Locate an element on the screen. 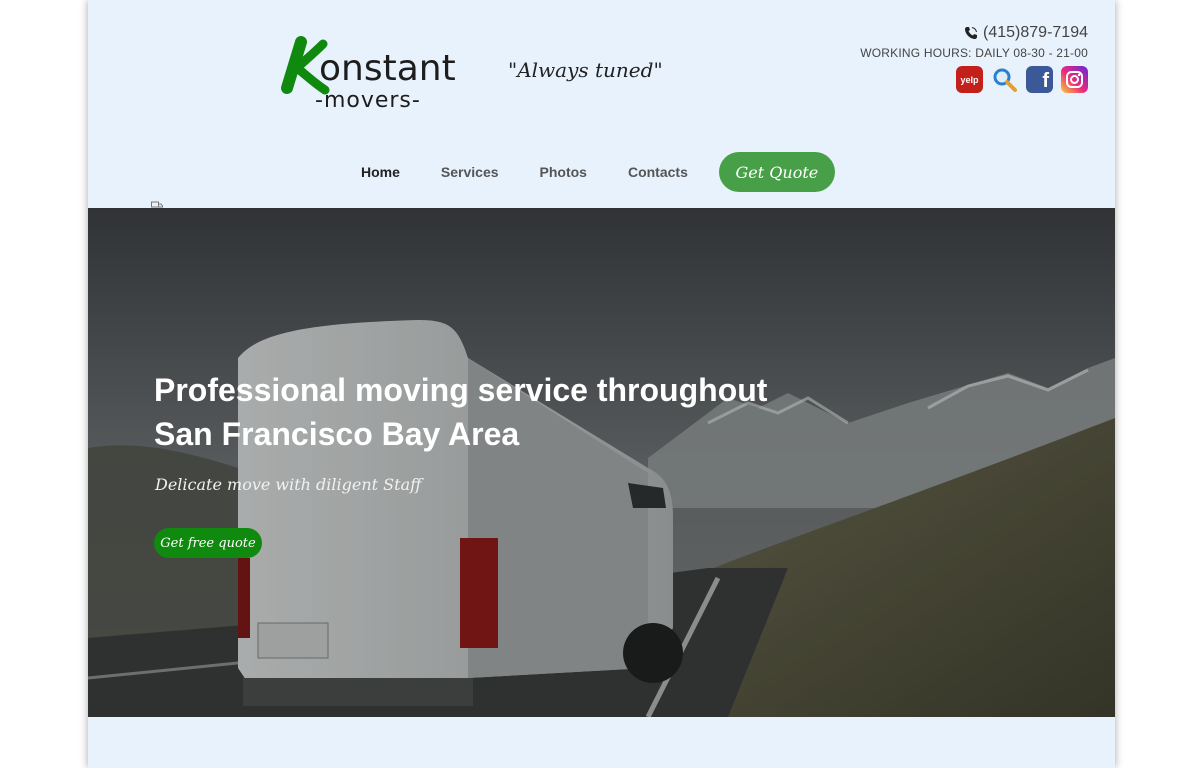 This screenshot has height=768, width=1192. tagline: "Always tuned" is located at coordinates (585, 70).